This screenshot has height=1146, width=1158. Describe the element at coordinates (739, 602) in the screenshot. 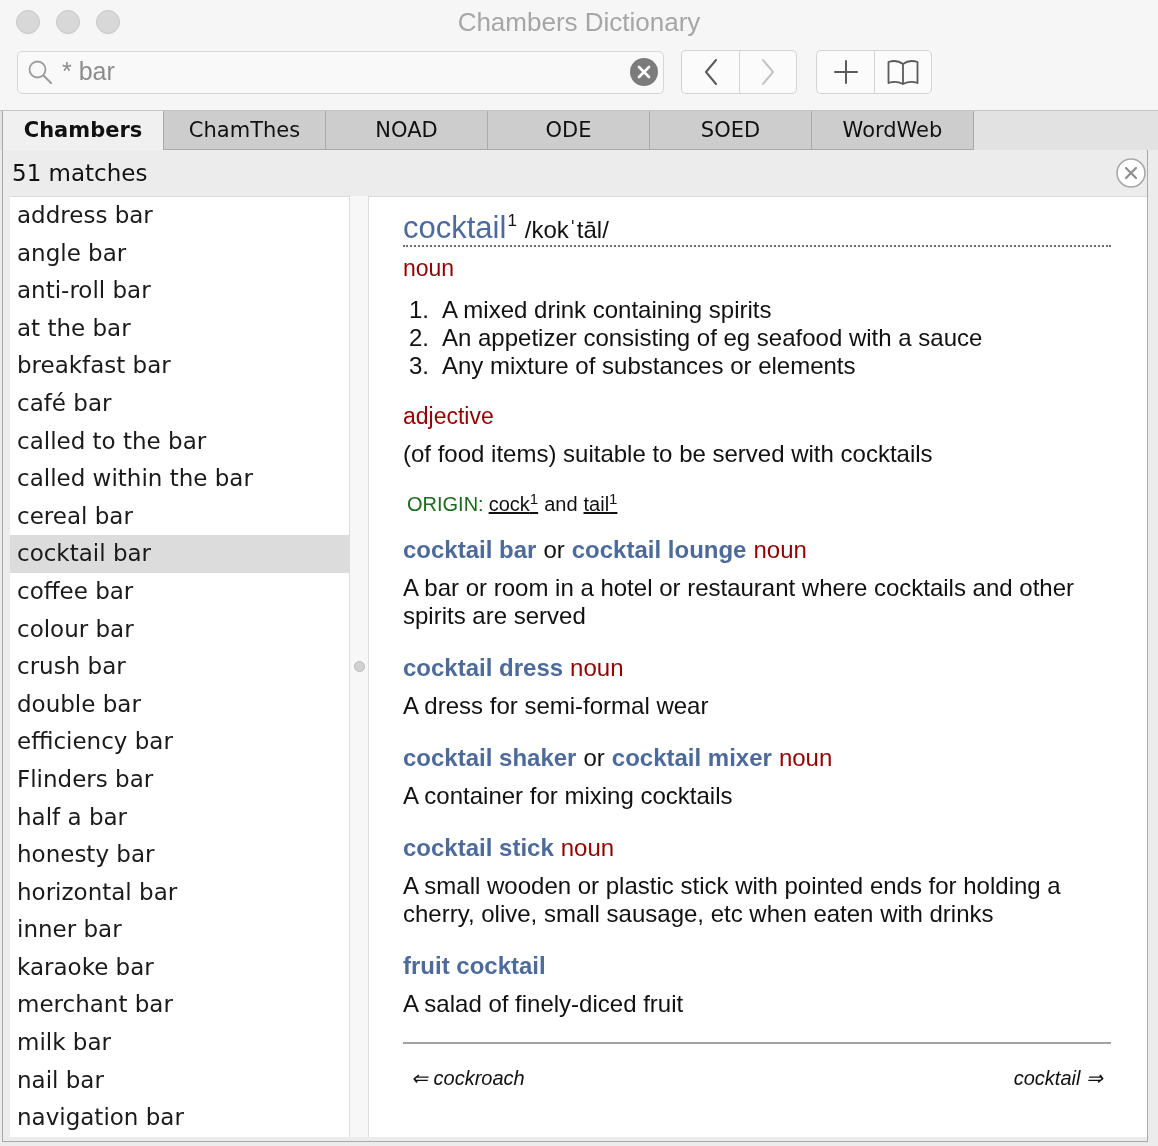

I see `definition-text: A bar or room in a hotel or restaurant where cocktails and other spirits are served` at that location.